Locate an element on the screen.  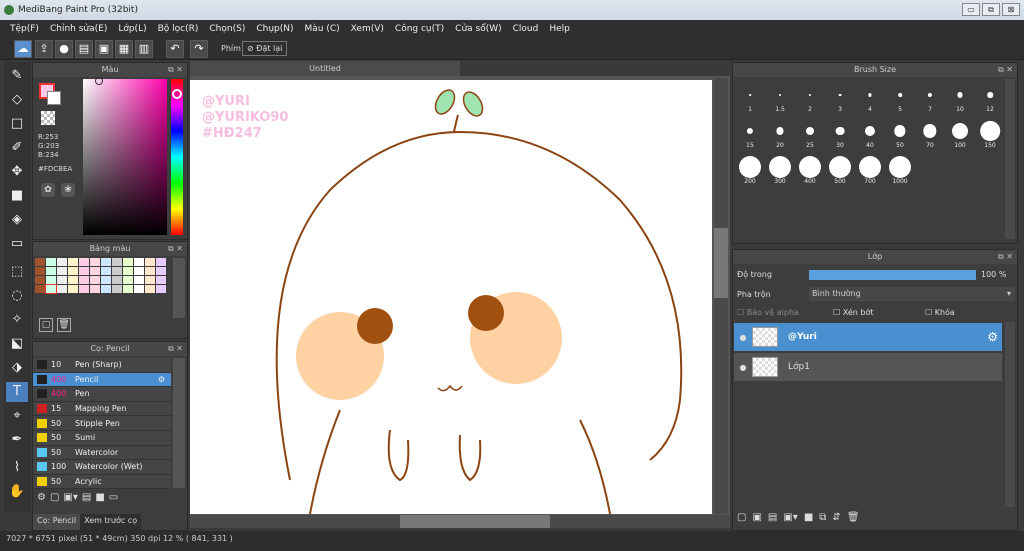
brush-import-icon: ▣▾ is located at coordinates (70, 497).